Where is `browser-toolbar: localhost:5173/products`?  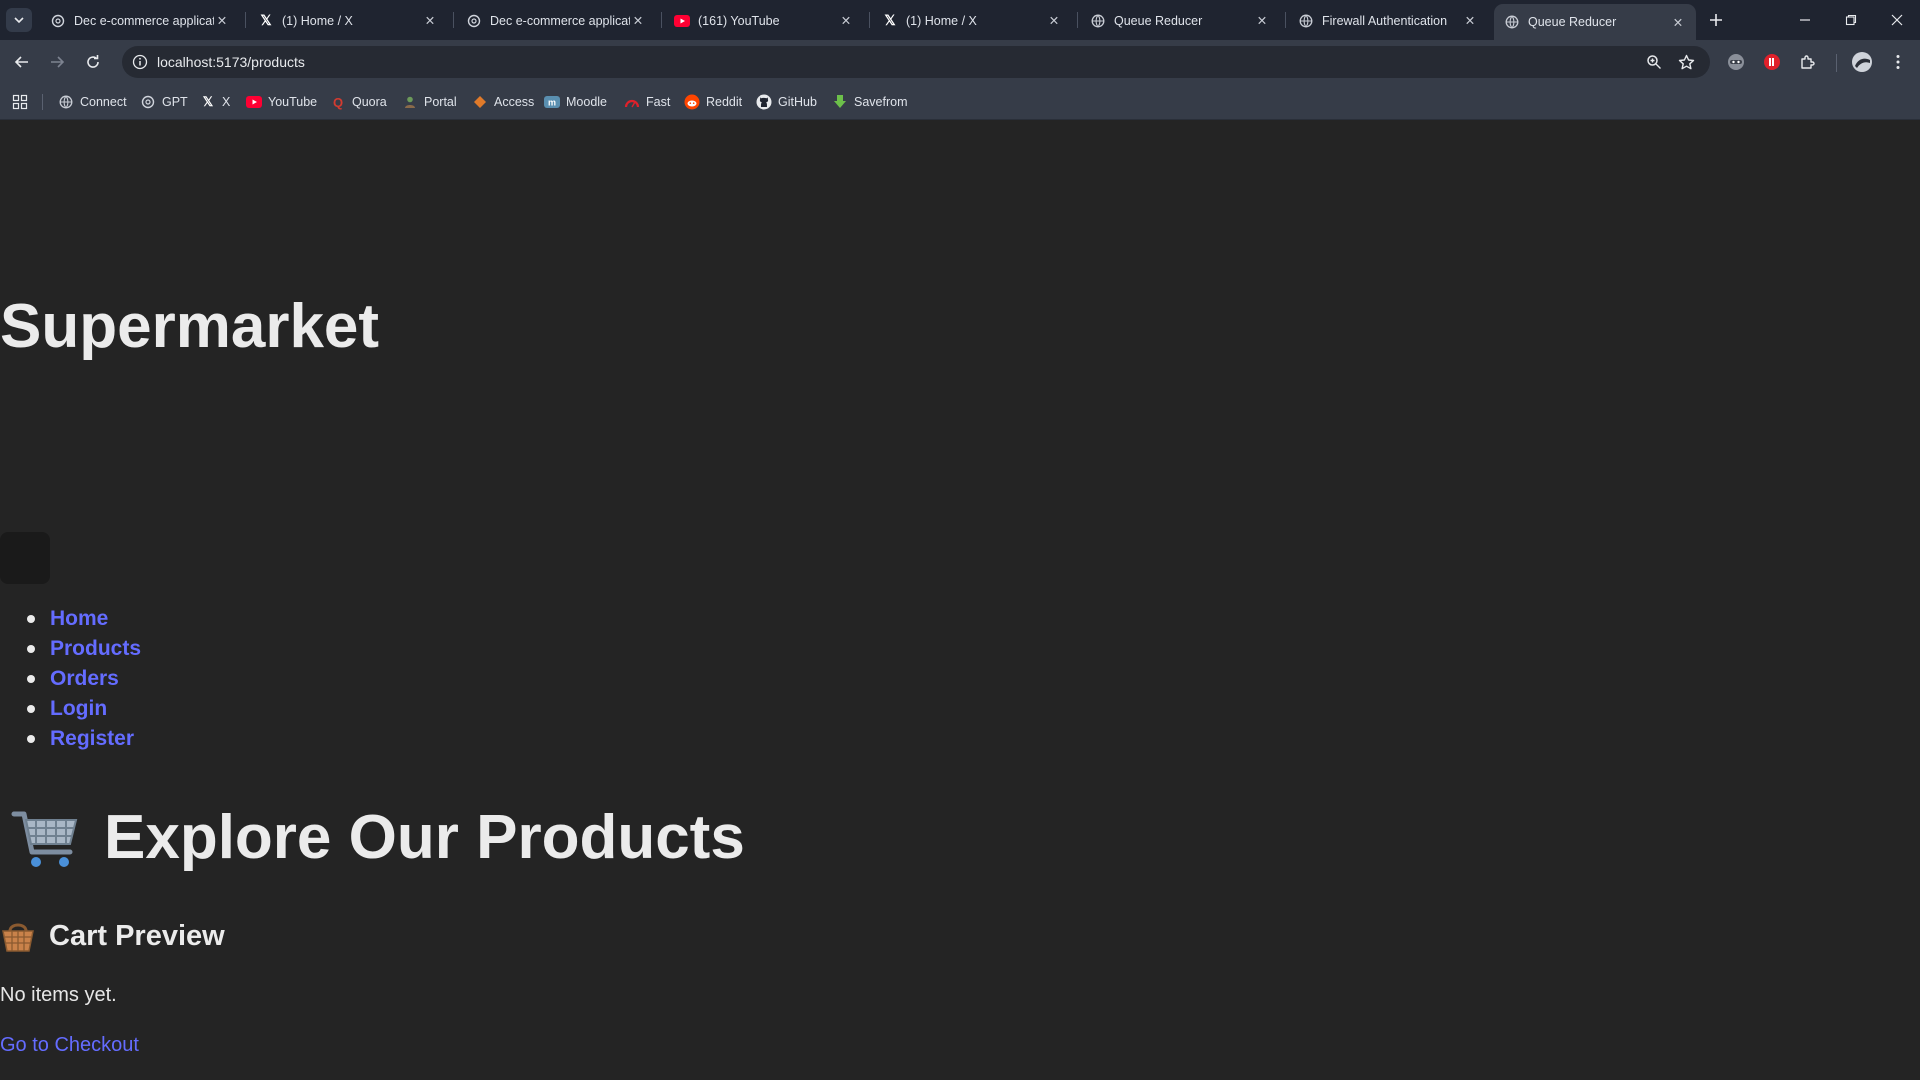
browser-toolbar: localhost:5173/products is located at coordinates (960, 62).